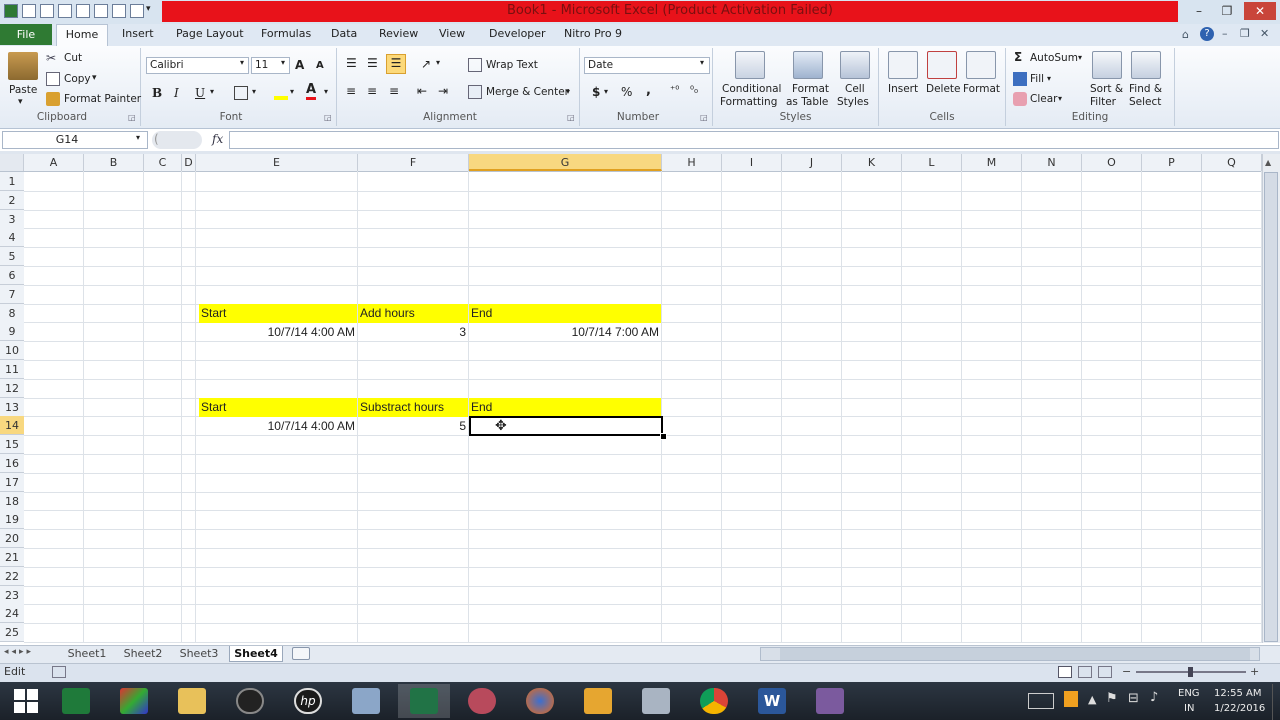 The image size is (1280, 720). Describe the element at coordinates (12, 219) in the screenshot. I see `row-header-3: 3` at that location.